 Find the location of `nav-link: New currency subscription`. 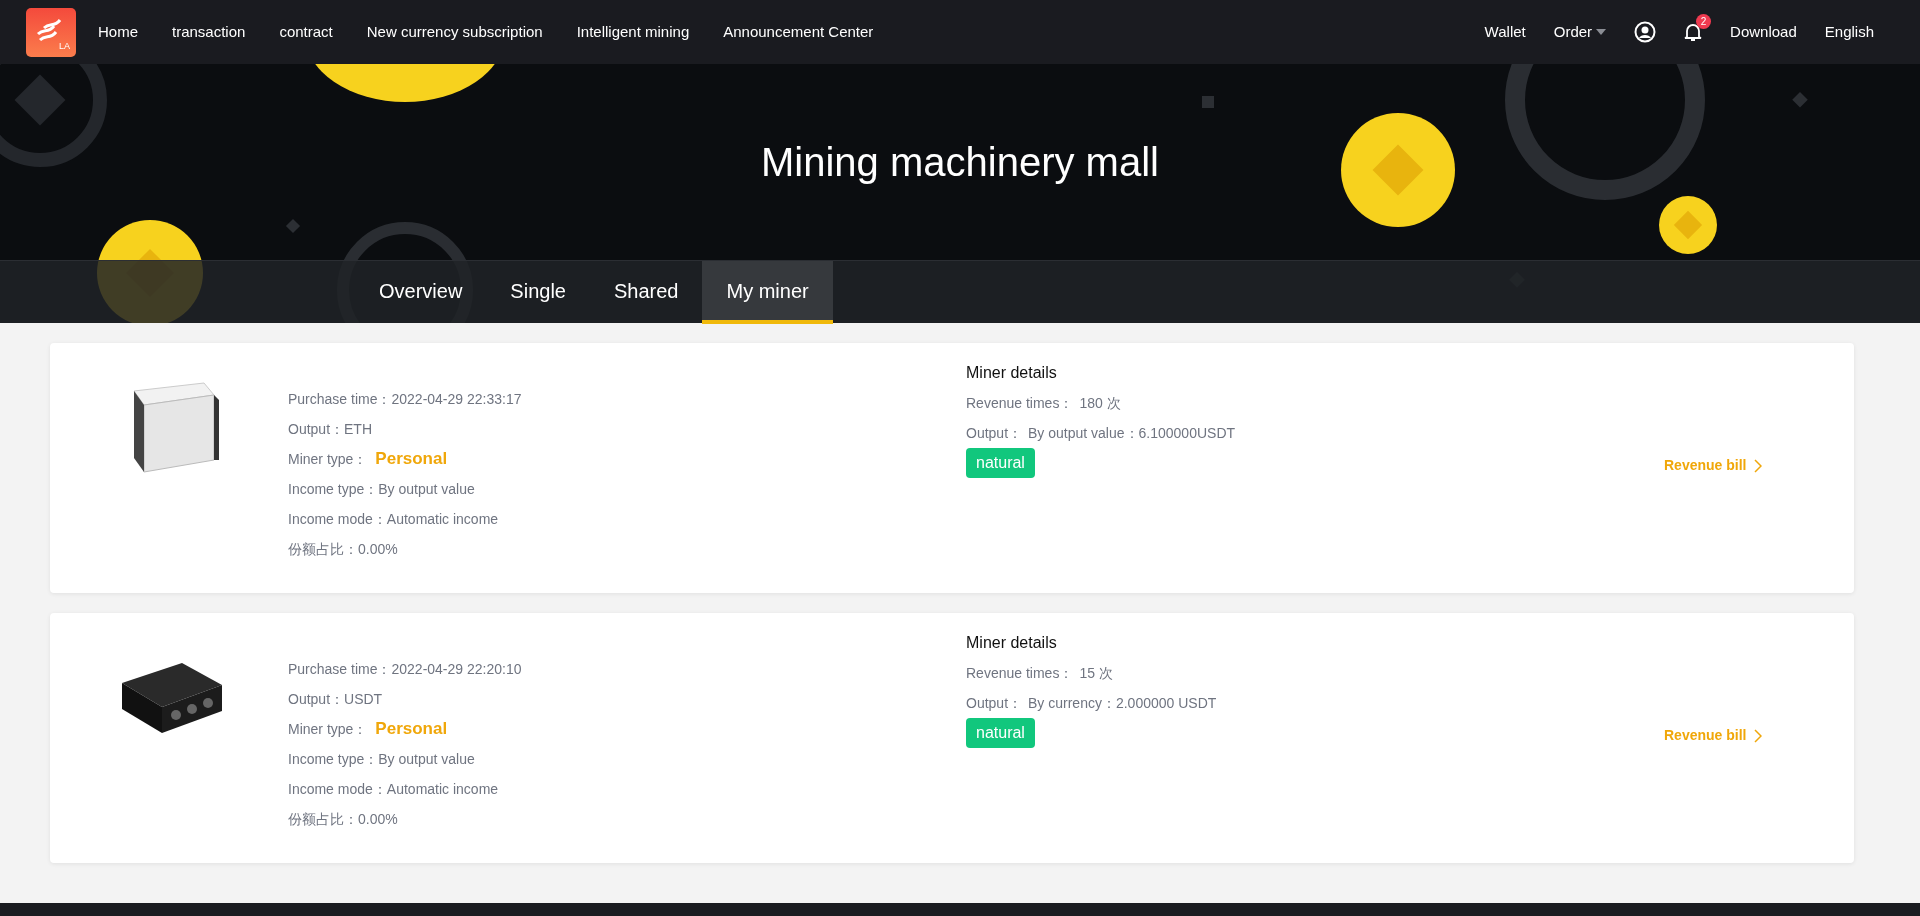

nav-link: New currency subscription is located at coordinates (454, 32).